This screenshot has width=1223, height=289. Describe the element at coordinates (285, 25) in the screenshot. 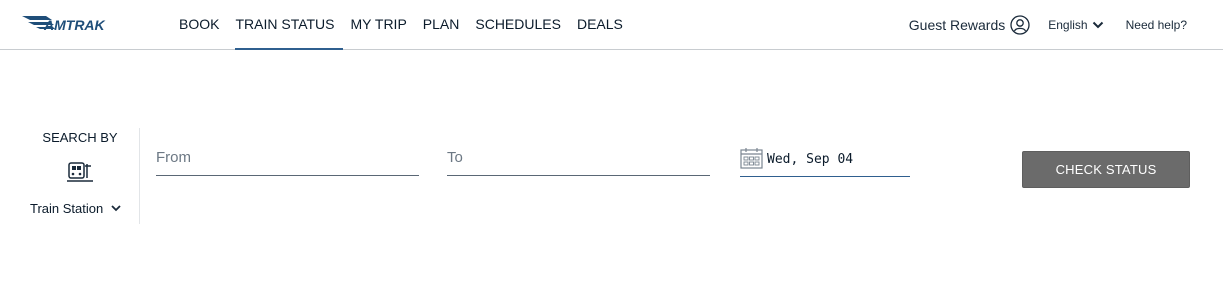

I see `nav-train-status: TRAIN STATUS` at that location.